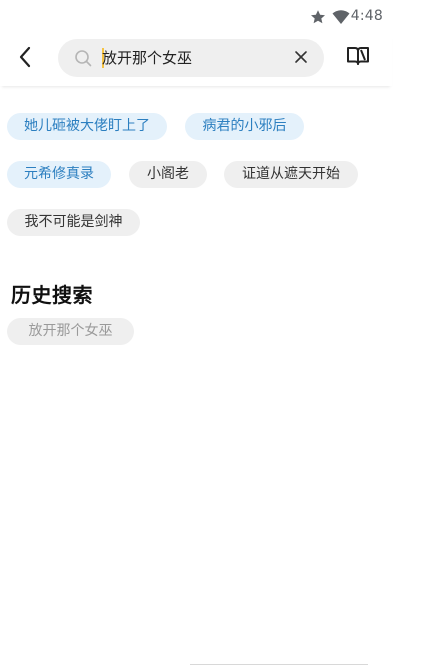 The width and height of the screenshot is (435, 669). I want to click on tag-label: 小阁老, so click(168, 174).